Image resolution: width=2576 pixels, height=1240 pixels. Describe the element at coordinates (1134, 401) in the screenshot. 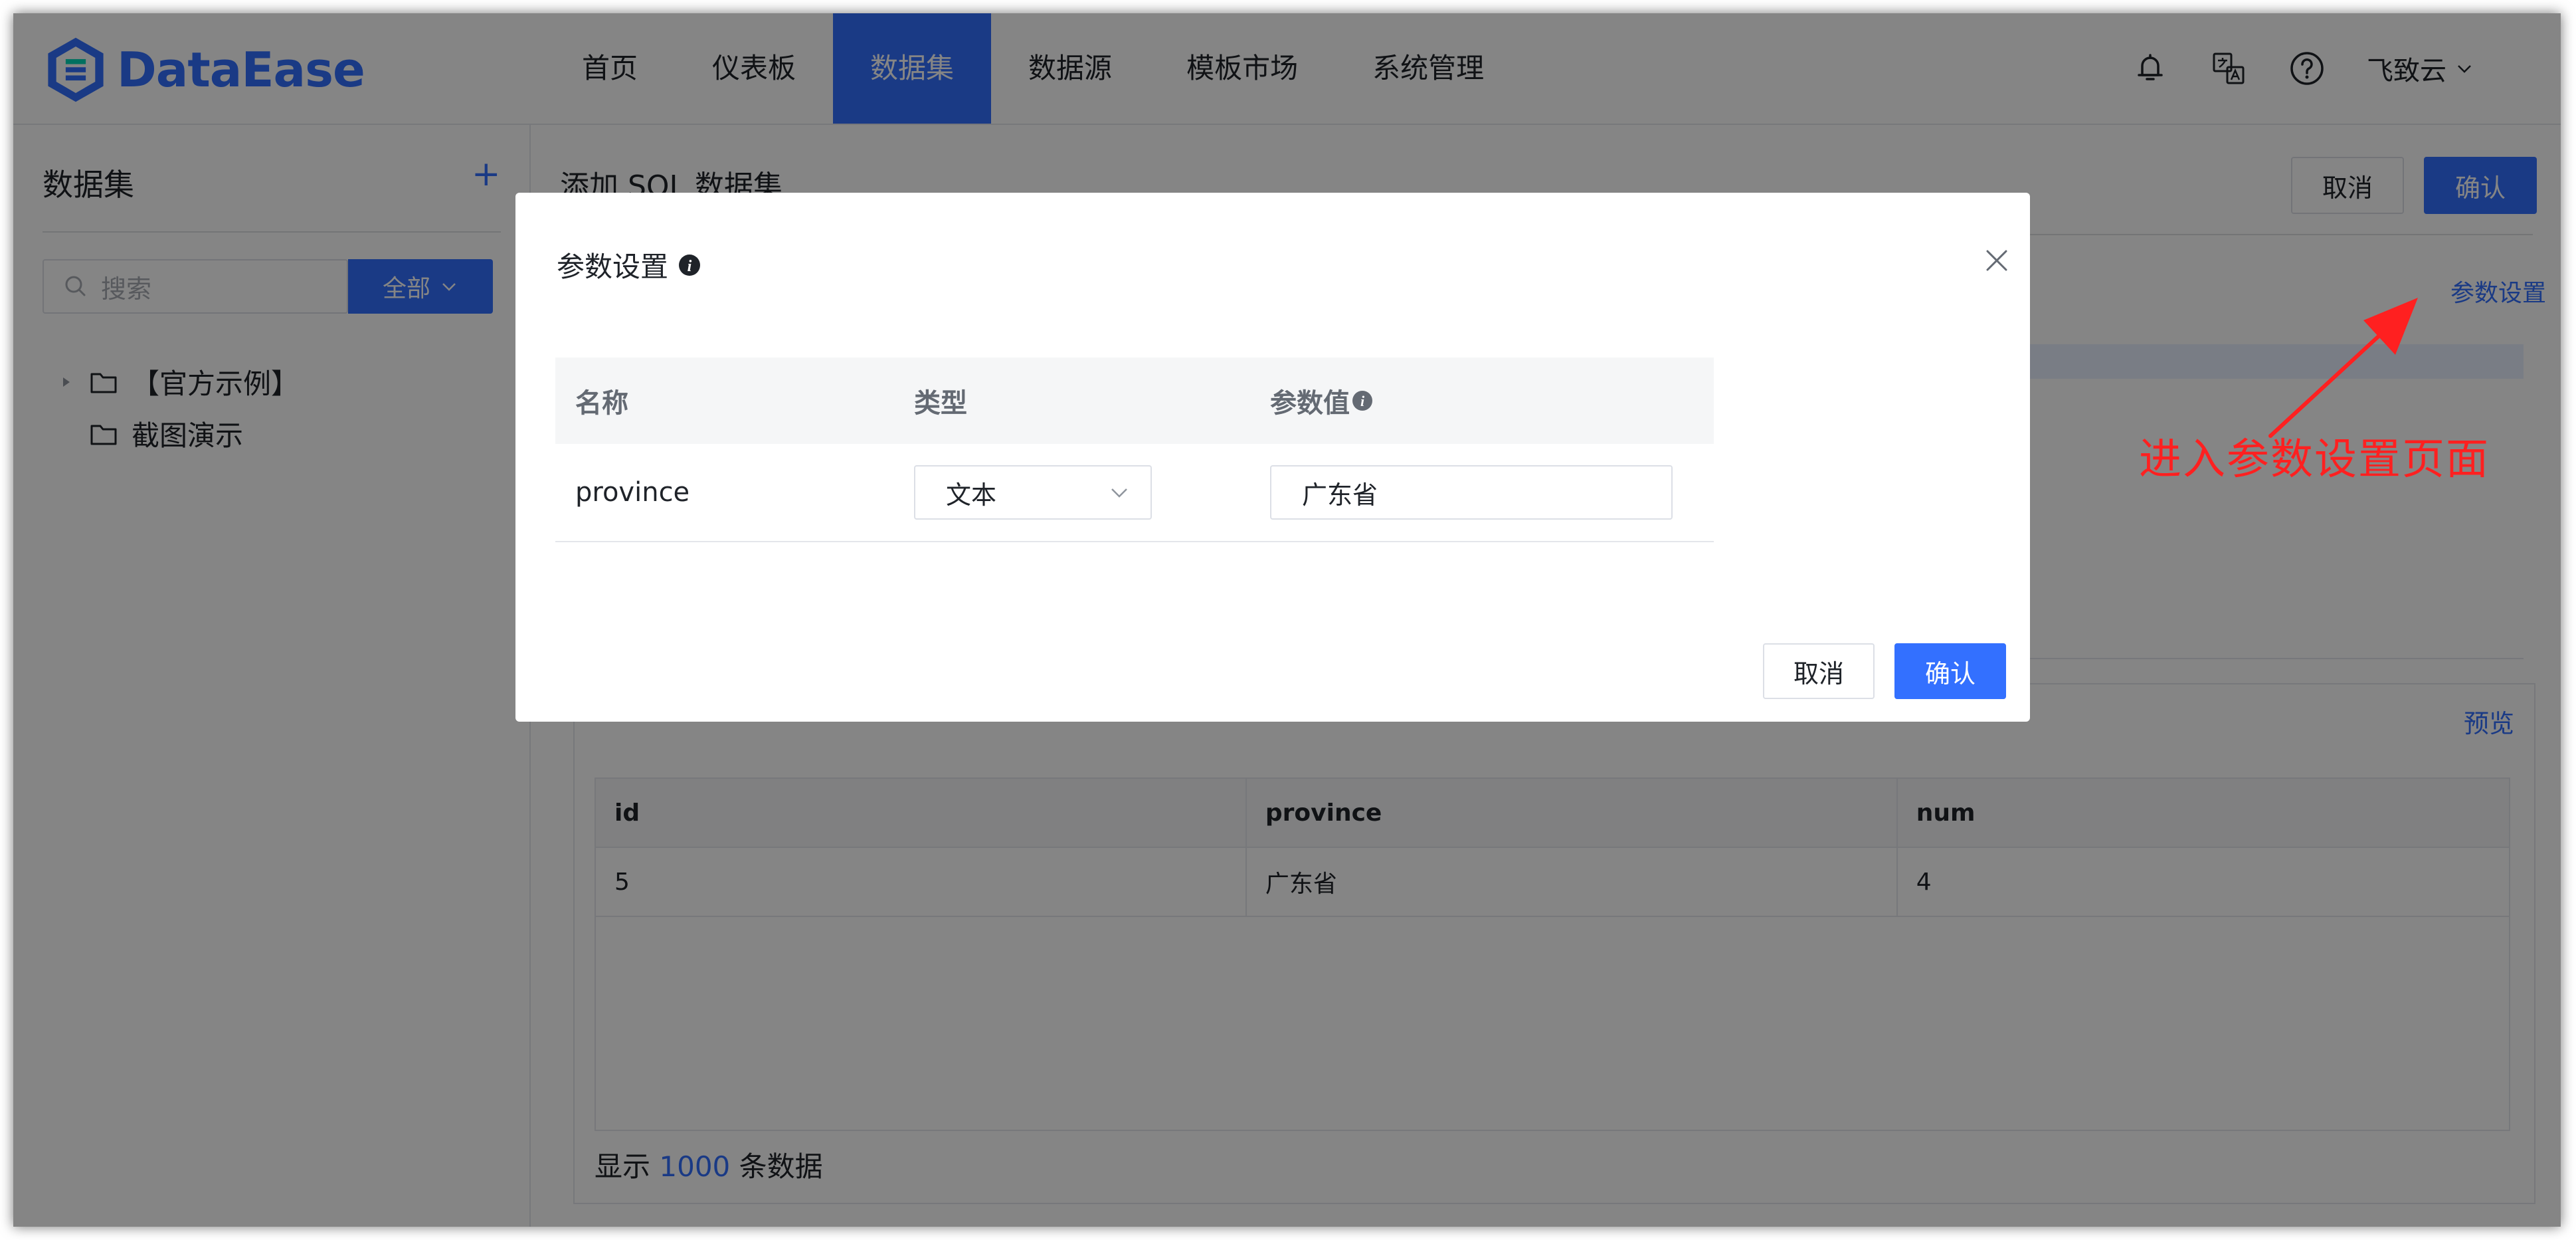

I see `param-table-header: 名称 类型 参数值 i` at that location.